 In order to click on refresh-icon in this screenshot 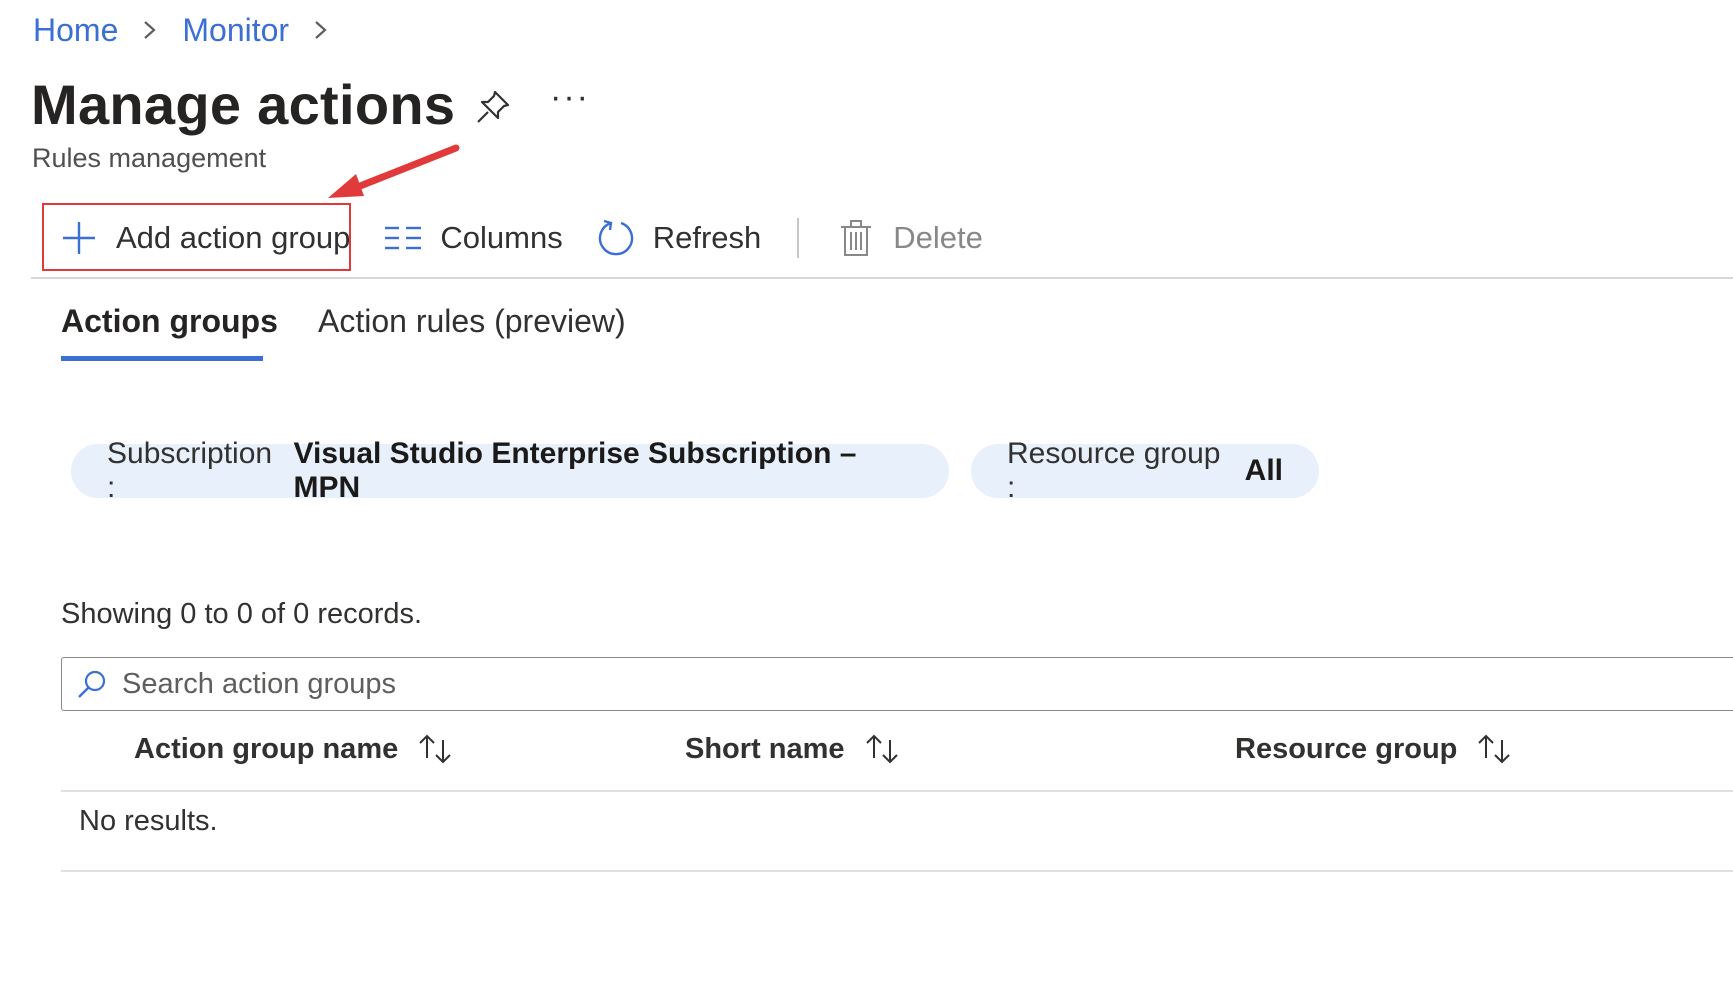, I will do `click(615, 237)`.